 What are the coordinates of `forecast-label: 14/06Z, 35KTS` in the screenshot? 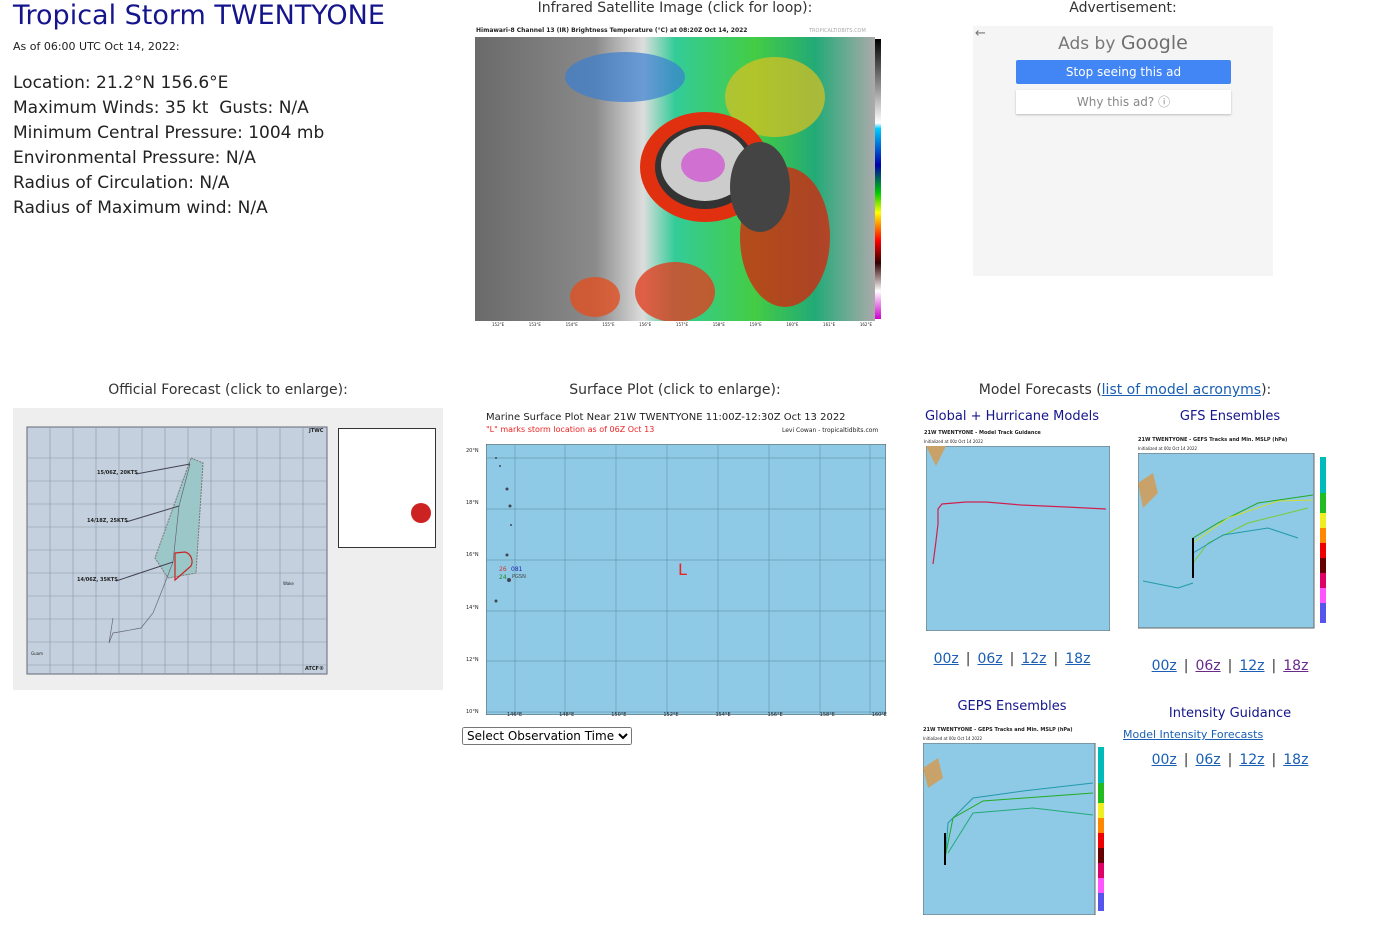 It's located at (97, 580).